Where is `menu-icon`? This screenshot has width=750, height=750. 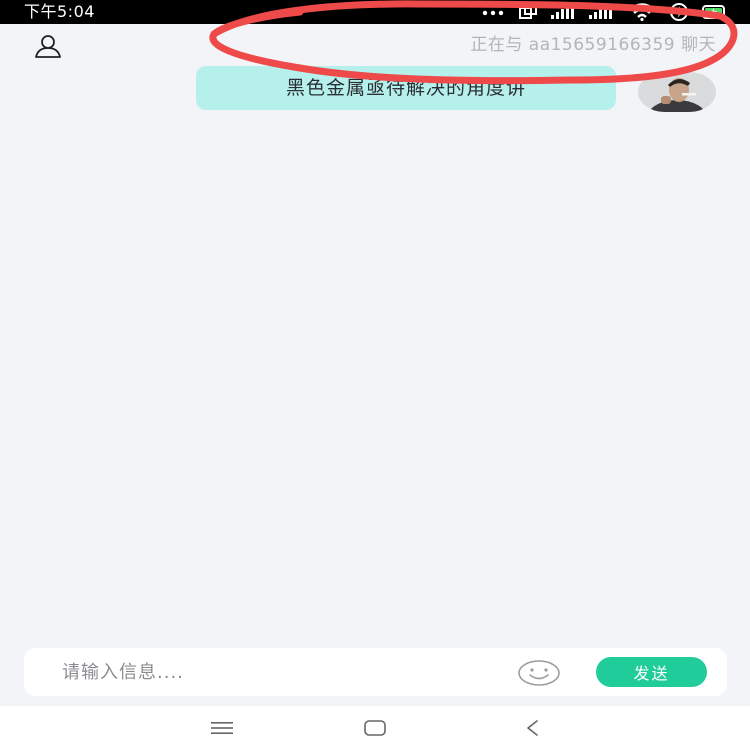 menu-icon is located at coordinates (222, 728).